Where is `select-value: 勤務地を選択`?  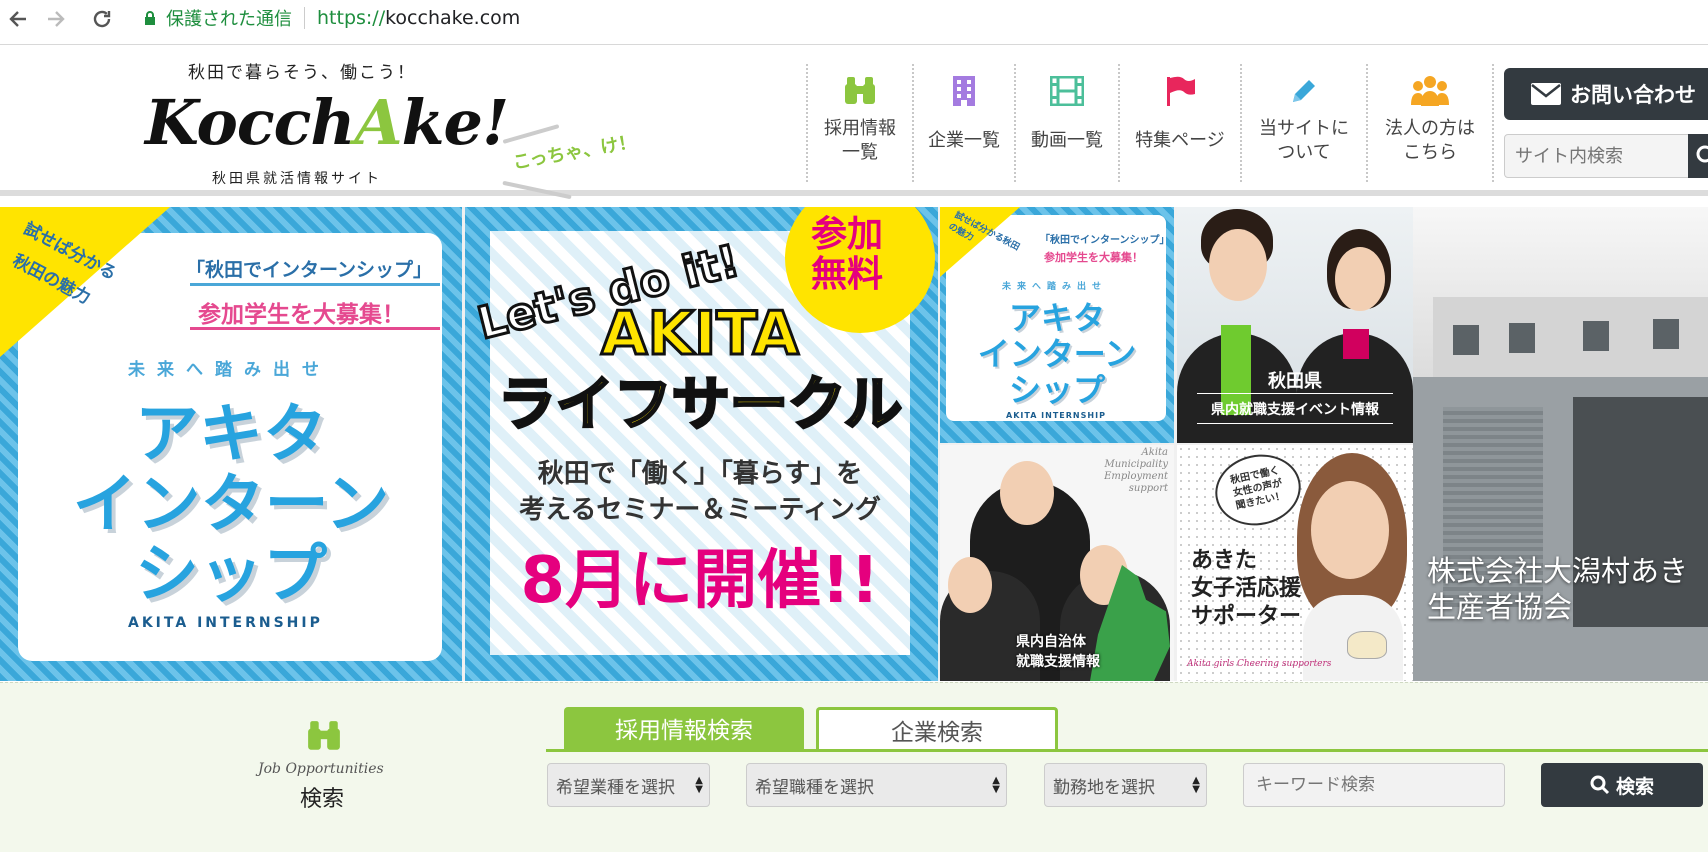 select-value: 勤務地を選択 is located at coordinates (1104, 787).